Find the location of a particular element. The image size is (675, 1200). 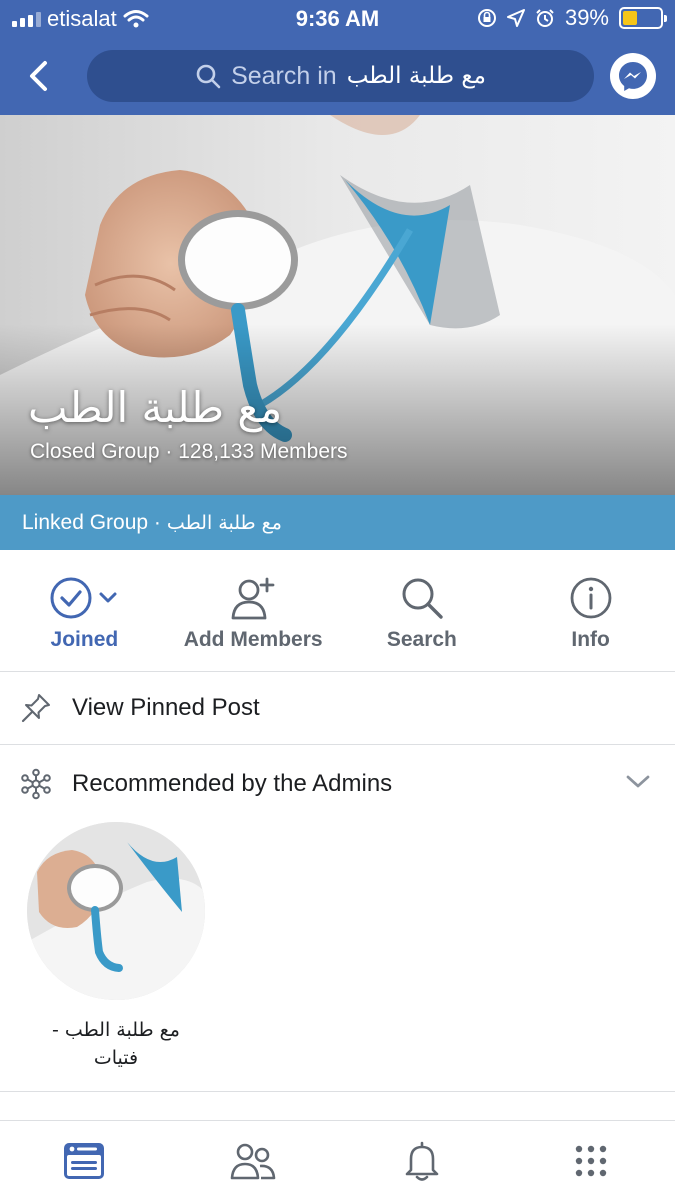

recommended-group-thumbnail is located at coordinates (116, 911).